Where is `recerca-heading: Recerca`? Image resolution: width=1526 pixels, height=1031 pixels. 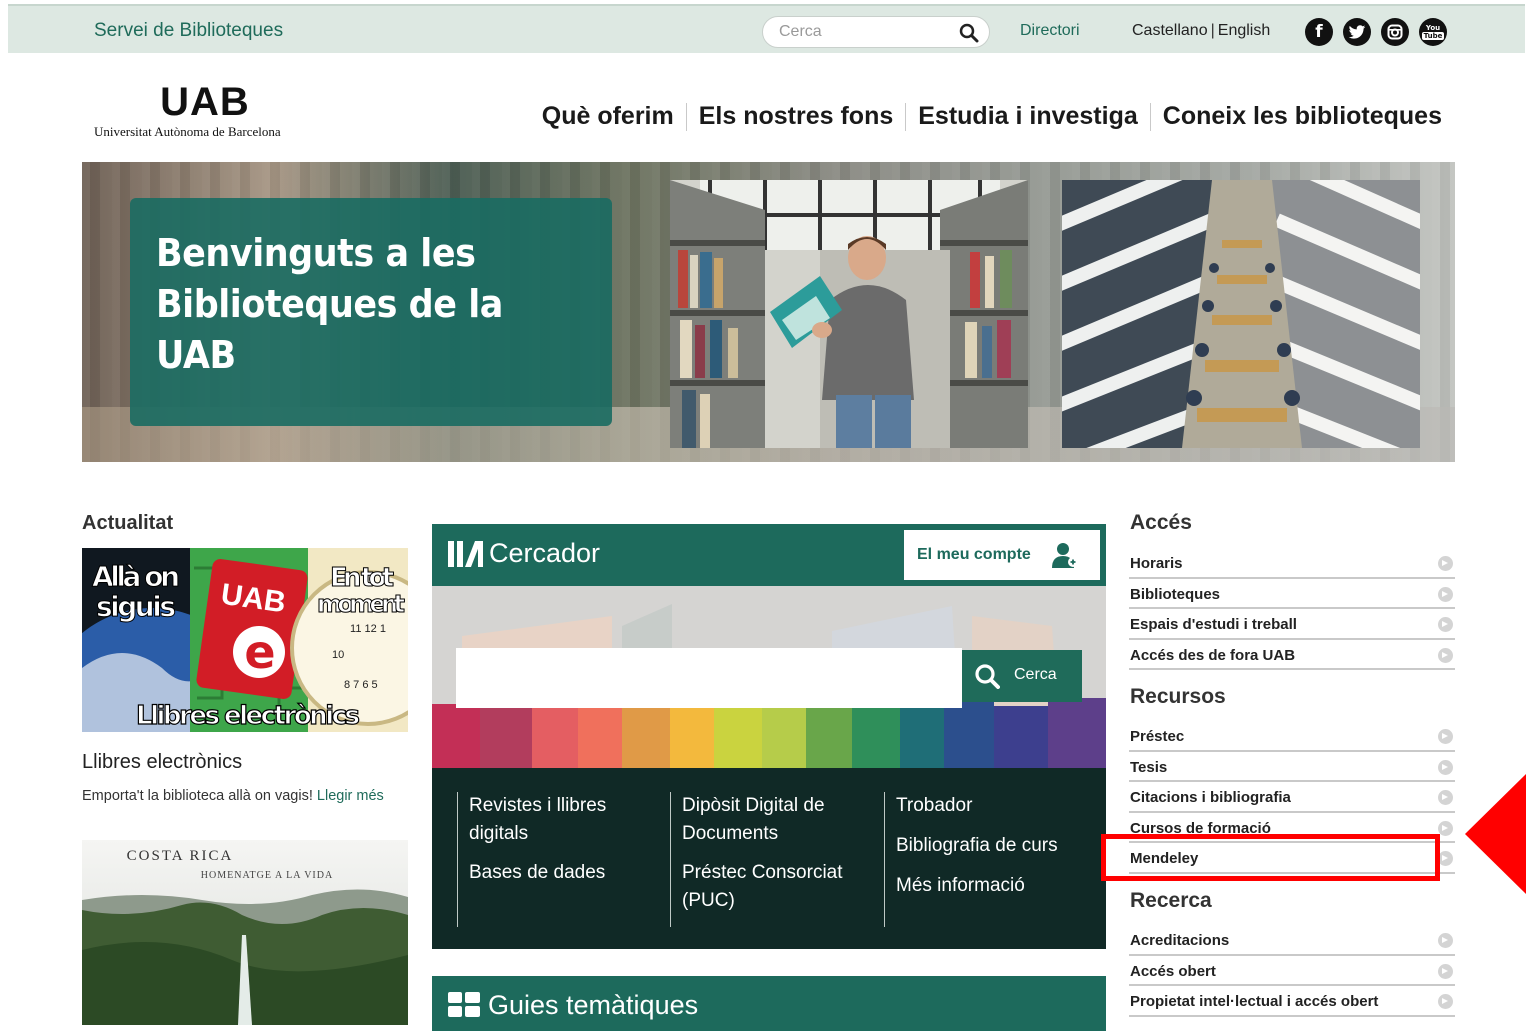 recerca-heading: Recerca is located at coordinates (1171, 900).